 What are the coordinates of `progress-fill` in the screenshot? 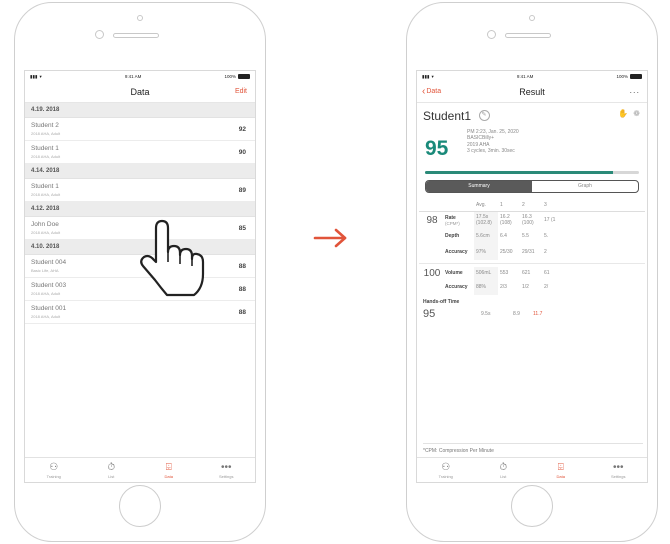 It's located at (519, 172).